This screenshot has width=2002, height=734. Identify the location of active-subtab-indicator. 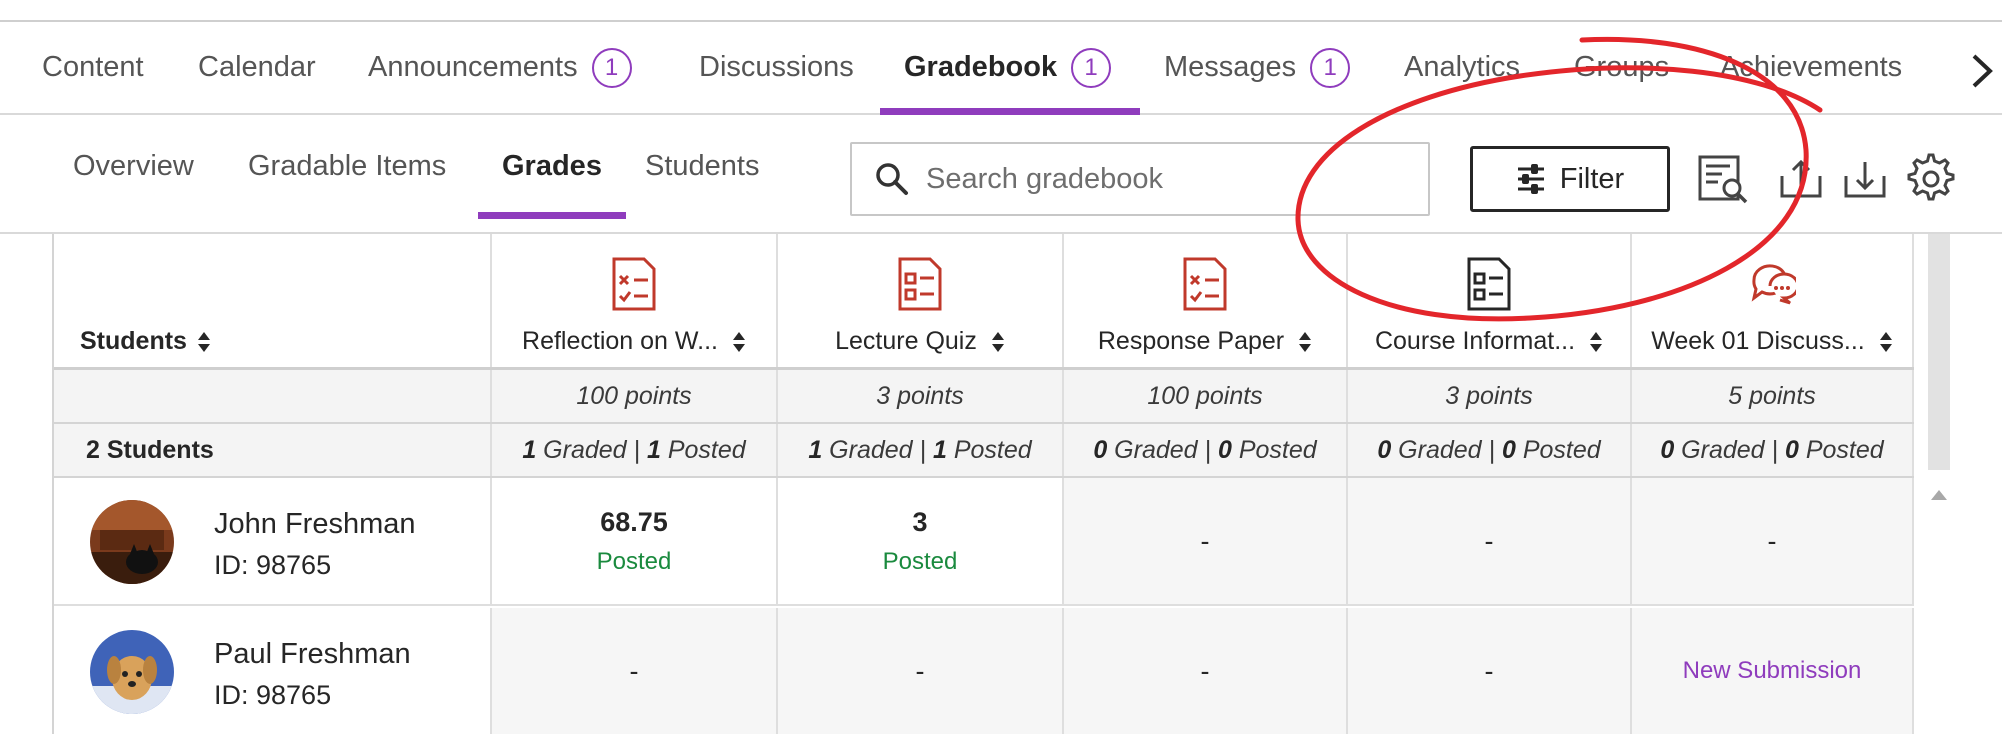
(552, 215).